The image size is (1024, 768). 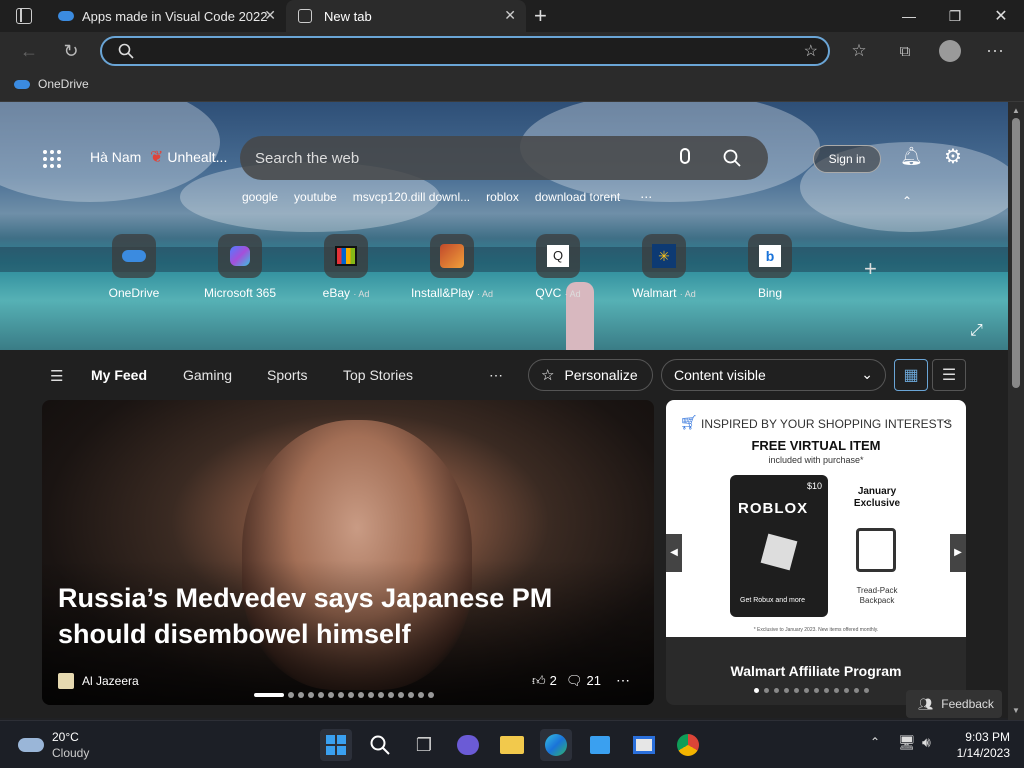 What do you see at coordinates (51, 84) in the screenshot?
I see `favorite-onedrive: OneDrive` at bounding box center [51, 84].